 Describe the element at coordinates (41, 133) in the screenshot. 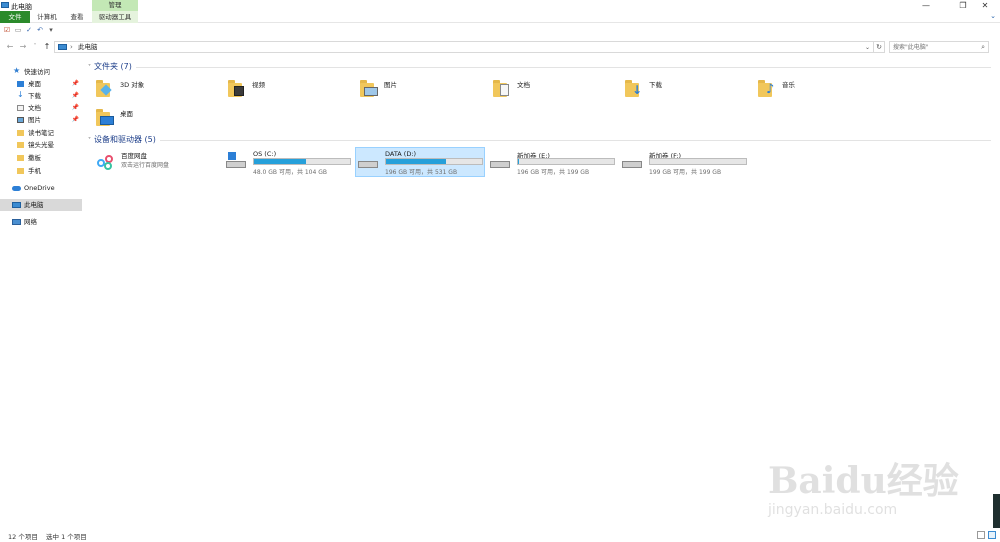

I see `sidebar-item-reading-notes: 读书笔记` at that location.